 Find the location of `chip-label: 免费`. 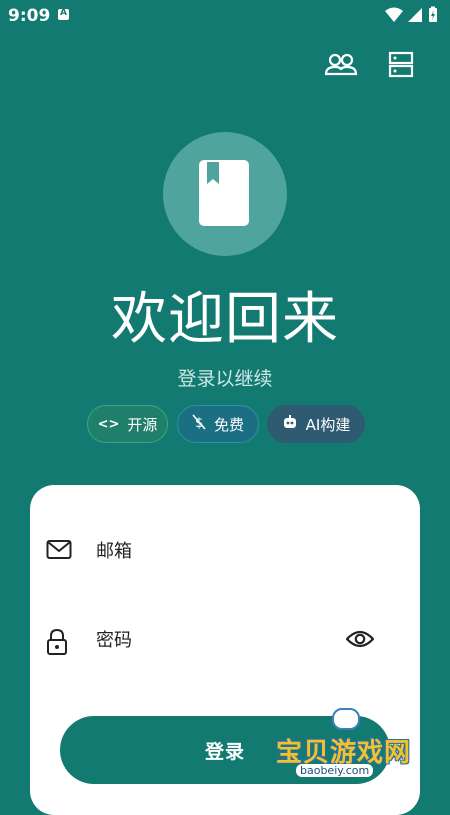

chip-label: 免费 is located at coordinates (228, 424).